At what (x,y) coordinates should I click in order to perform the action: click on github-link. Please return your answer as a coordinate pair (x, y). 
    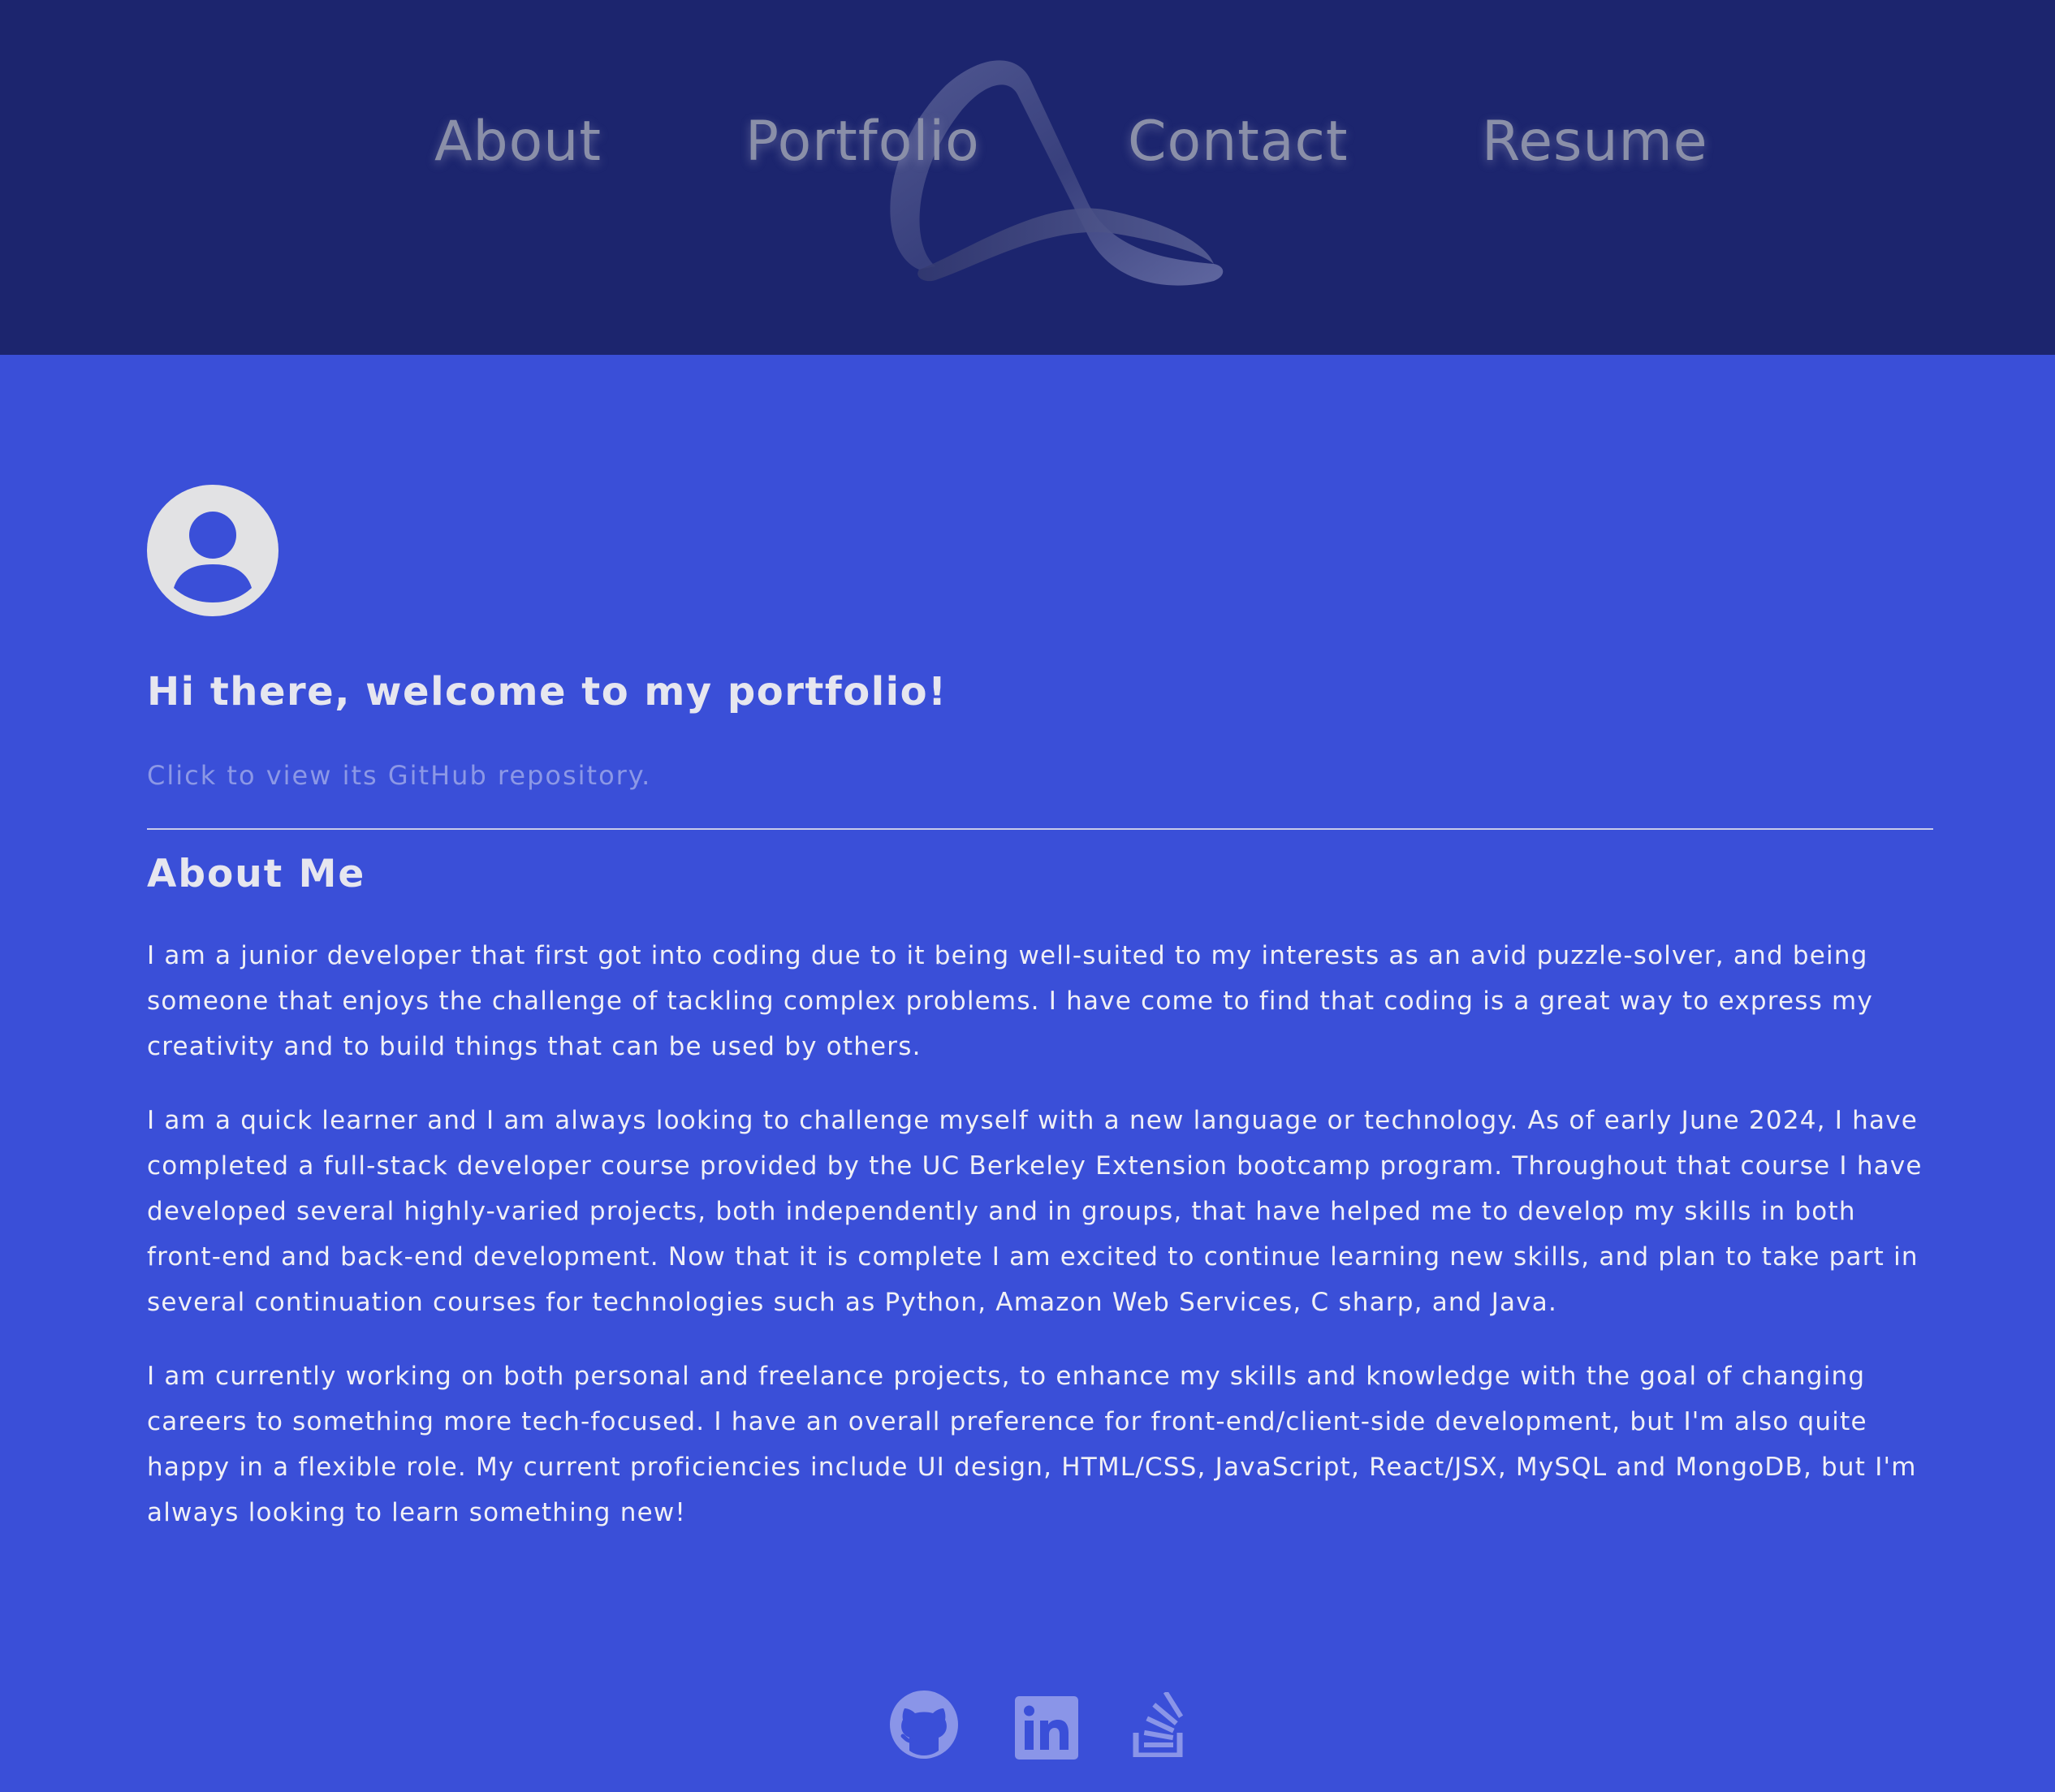
    Looking at the image, I should click on (924, 1725).